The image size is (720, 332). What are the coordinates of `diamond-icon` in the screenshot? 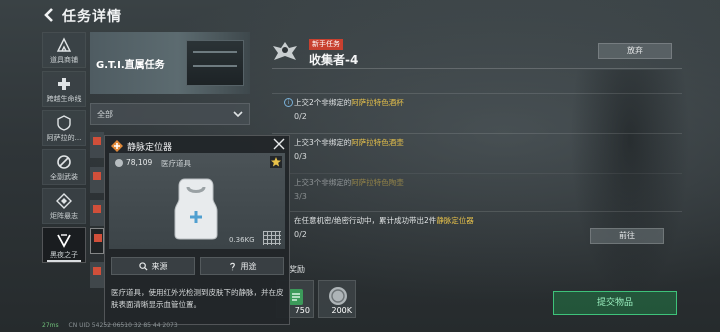 It's located at (64, 201).